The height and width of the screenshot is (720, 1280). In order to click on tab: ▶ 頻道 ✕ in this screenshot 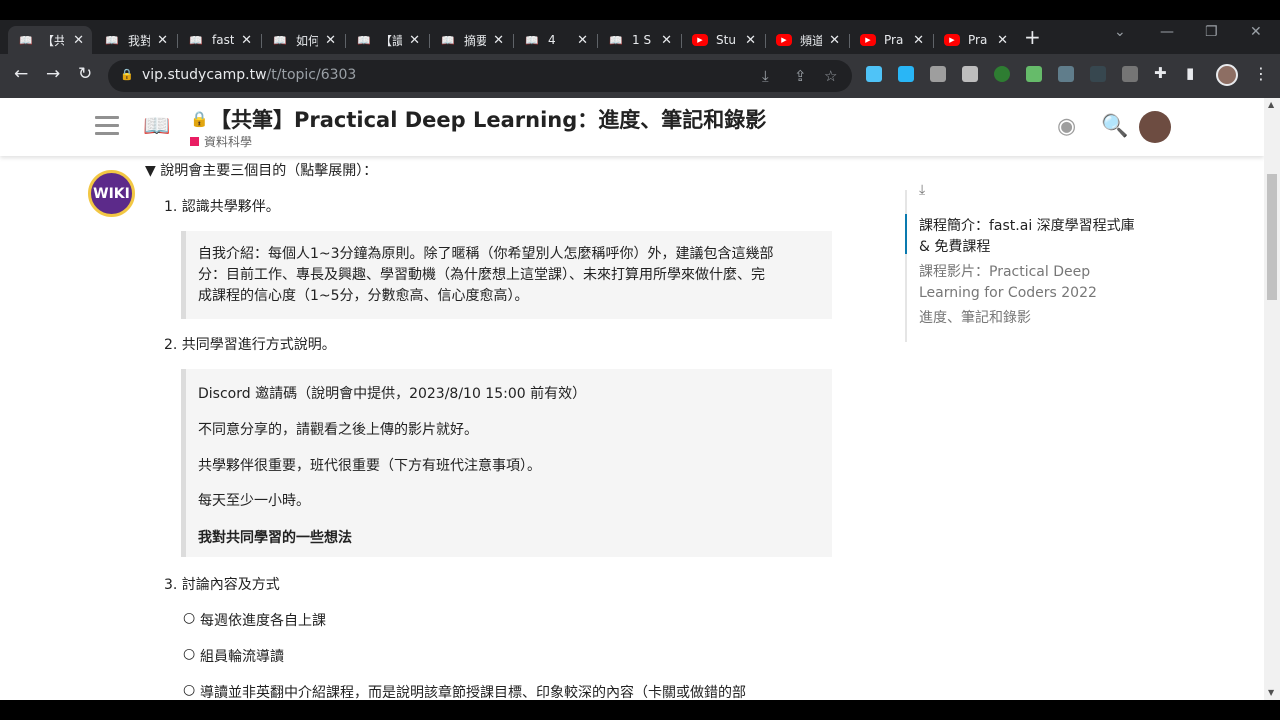, I will do `click(807, 40)`.